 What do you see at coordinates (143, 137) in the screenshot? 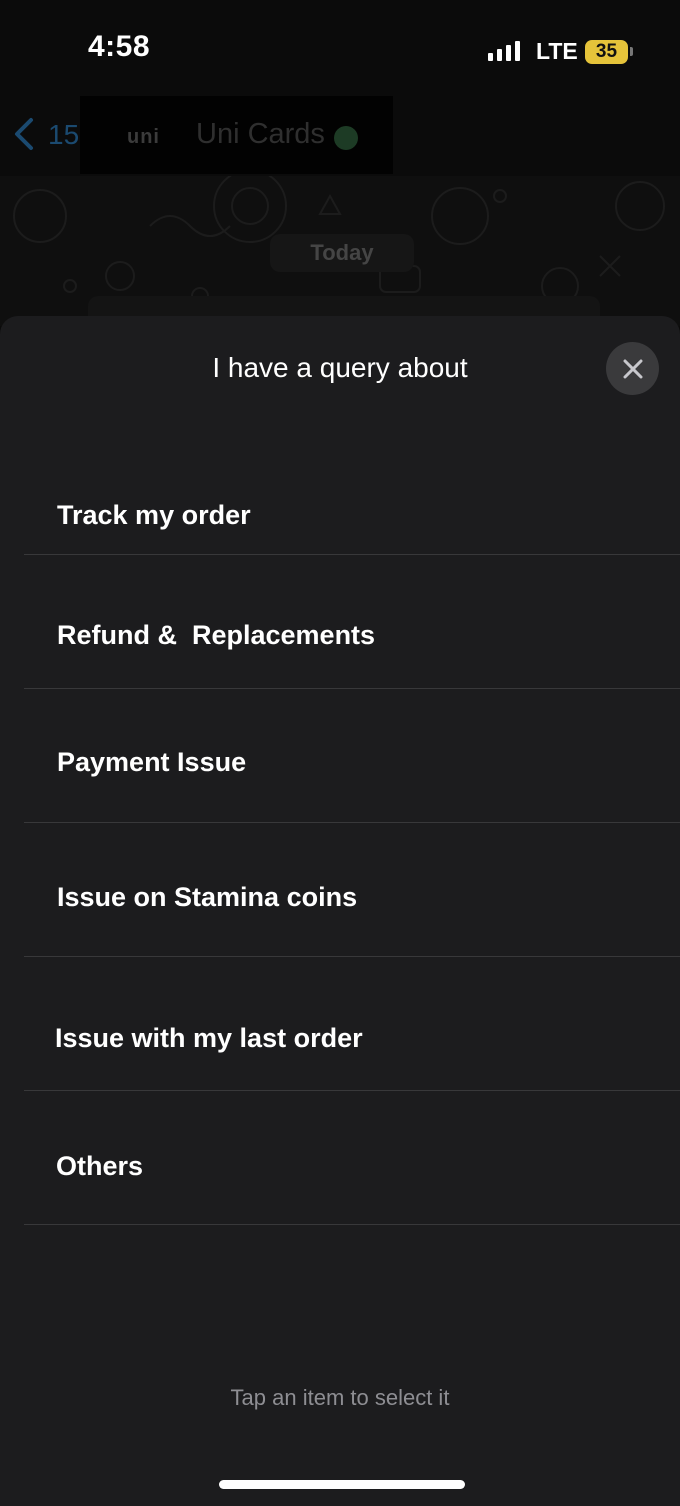
I see `contact-logo: uni` at bounding box center [143, 137].